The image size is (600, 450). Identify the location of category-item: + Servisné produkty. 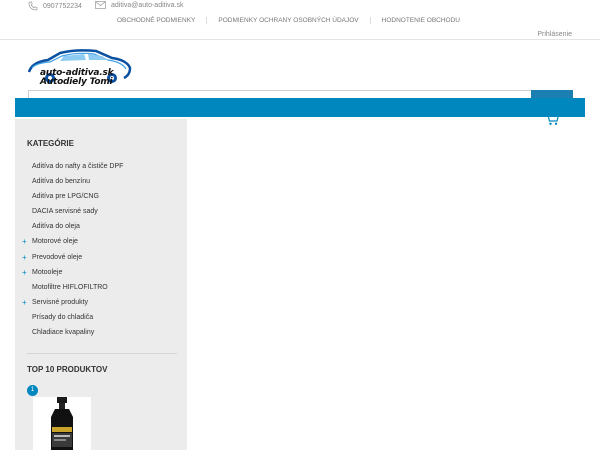
(101, 302).